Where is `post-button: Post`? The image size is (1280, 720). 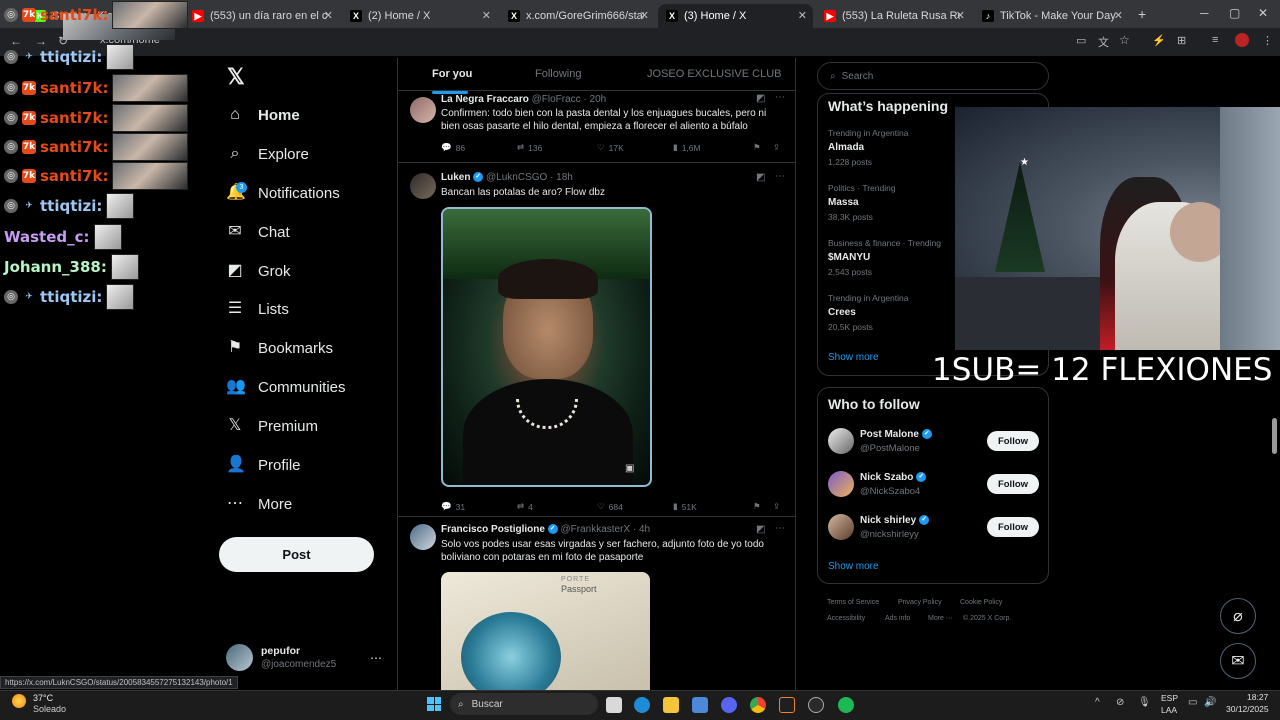
post-button: Post is located at coordinates (296, 554).